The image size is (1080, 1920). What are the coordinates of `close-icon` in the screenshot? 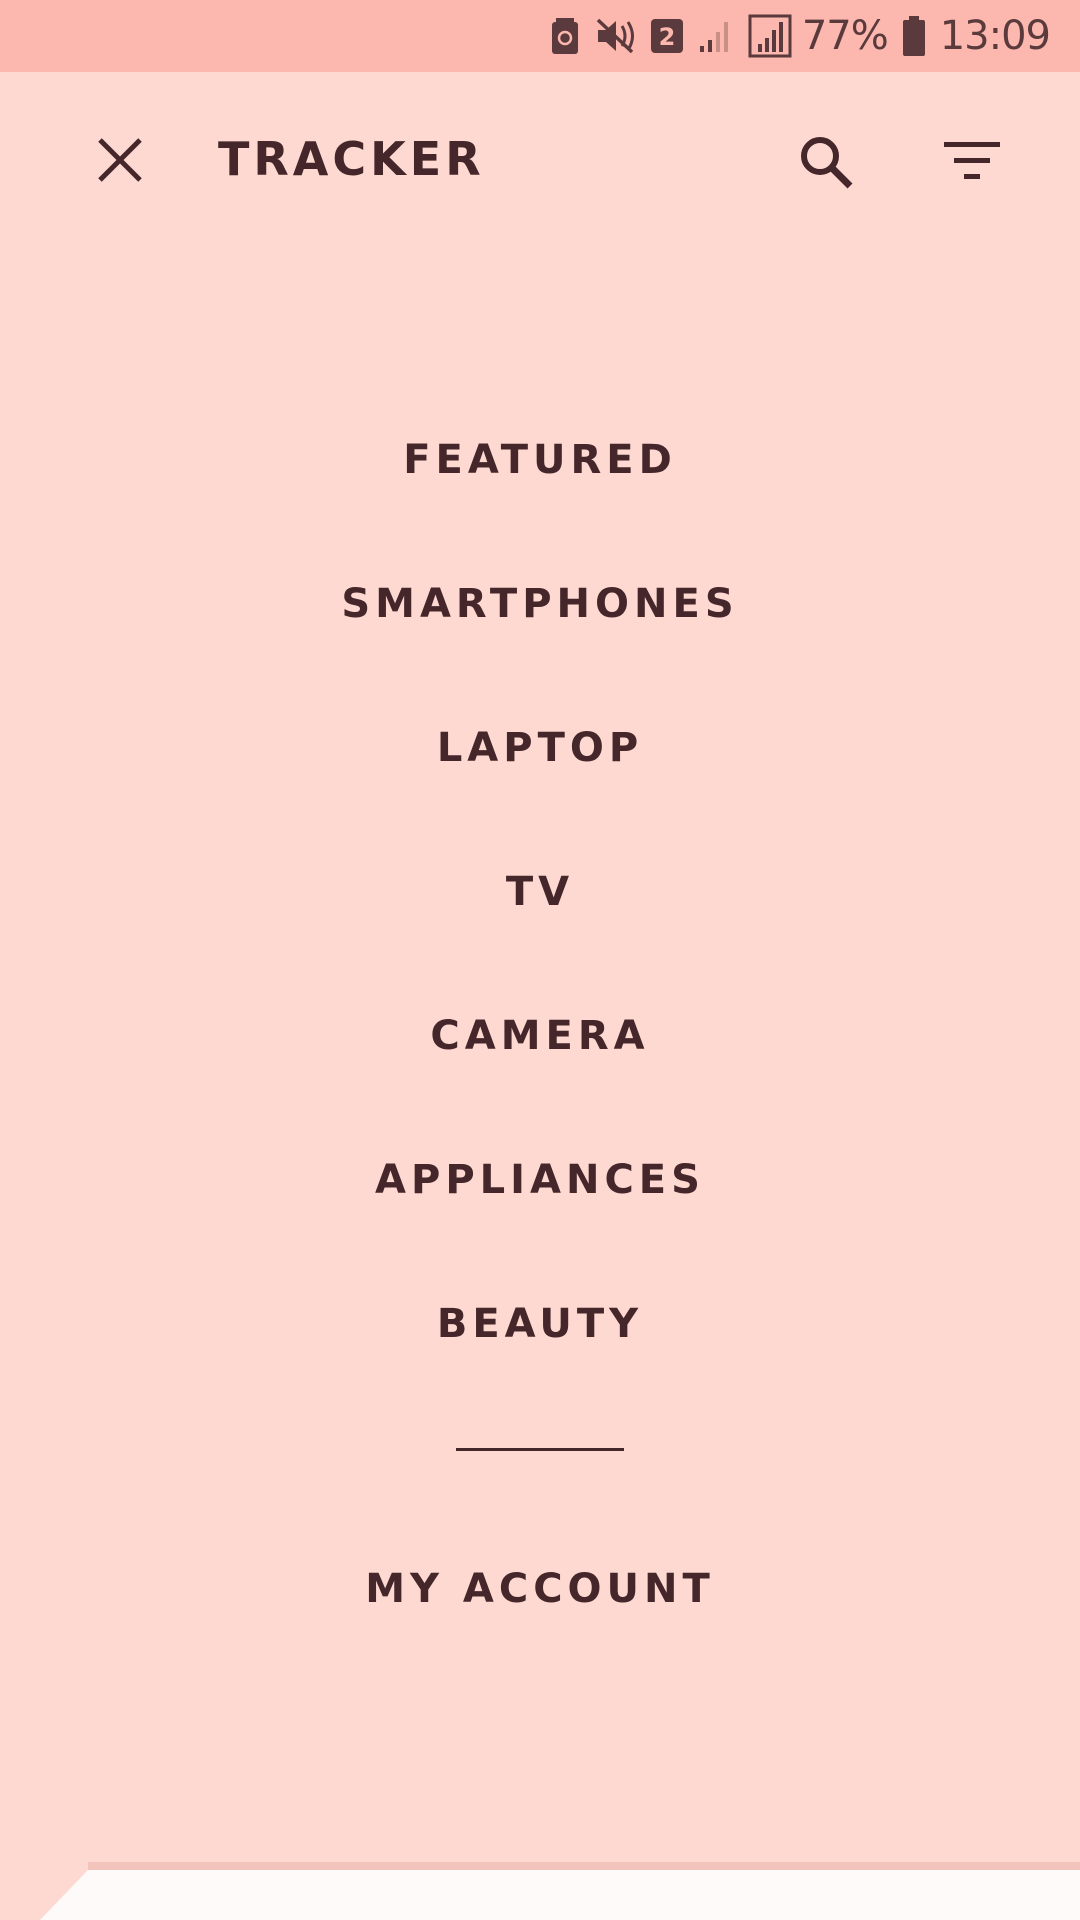 It's located at (120, 160).